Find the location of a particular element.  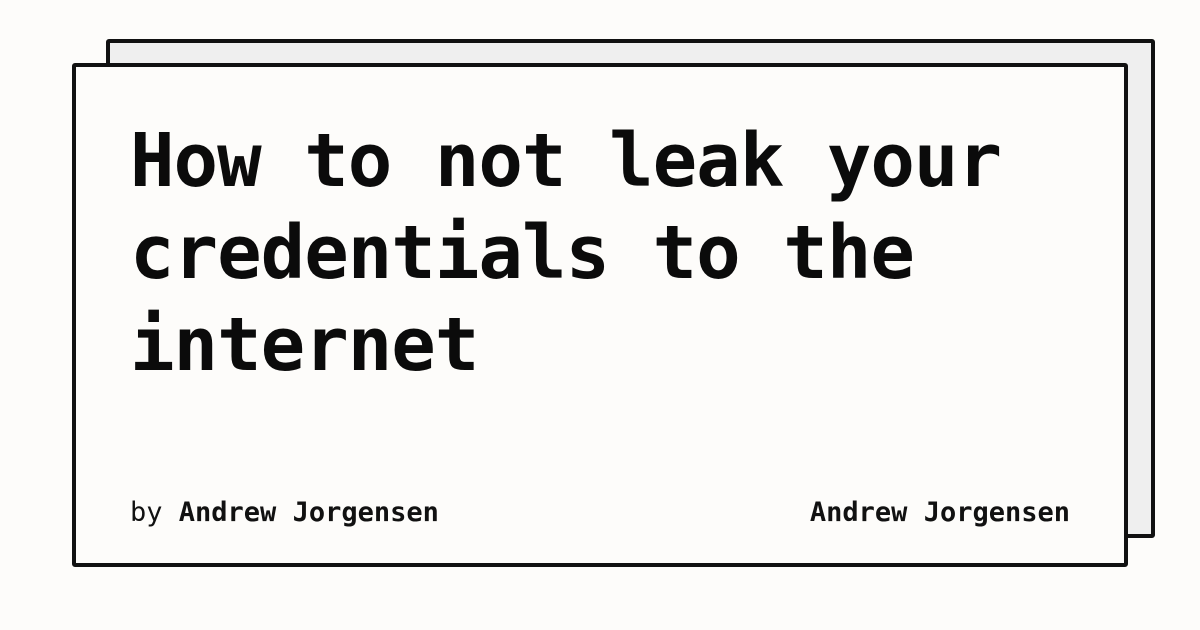

byline-prefix: by is located at coordinates (146, 512).